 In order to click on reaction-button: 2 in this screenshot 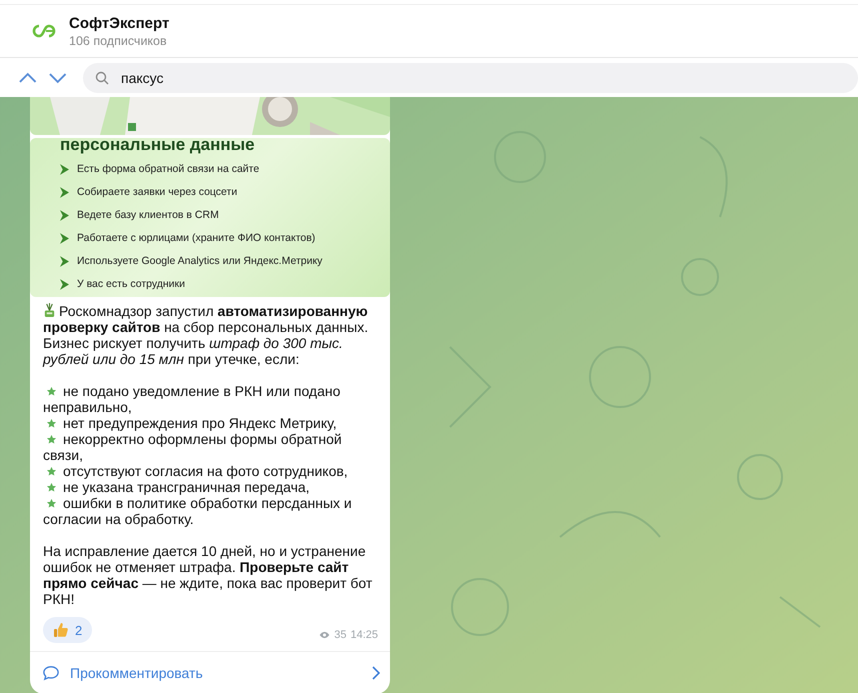, I will do `click(67, 630)`.